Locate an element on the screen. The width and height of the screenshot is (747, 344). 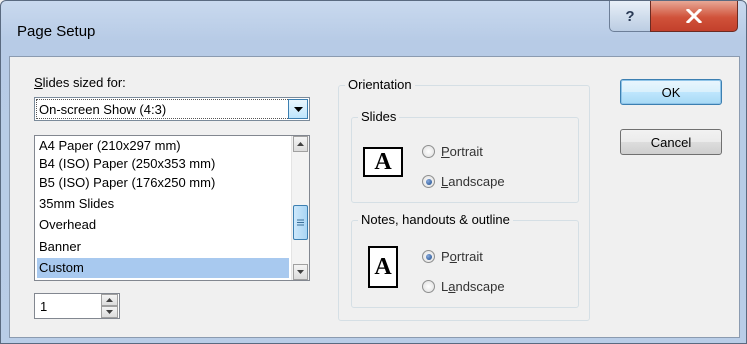
list-item: Overhead is located at coordinates (163, 225).